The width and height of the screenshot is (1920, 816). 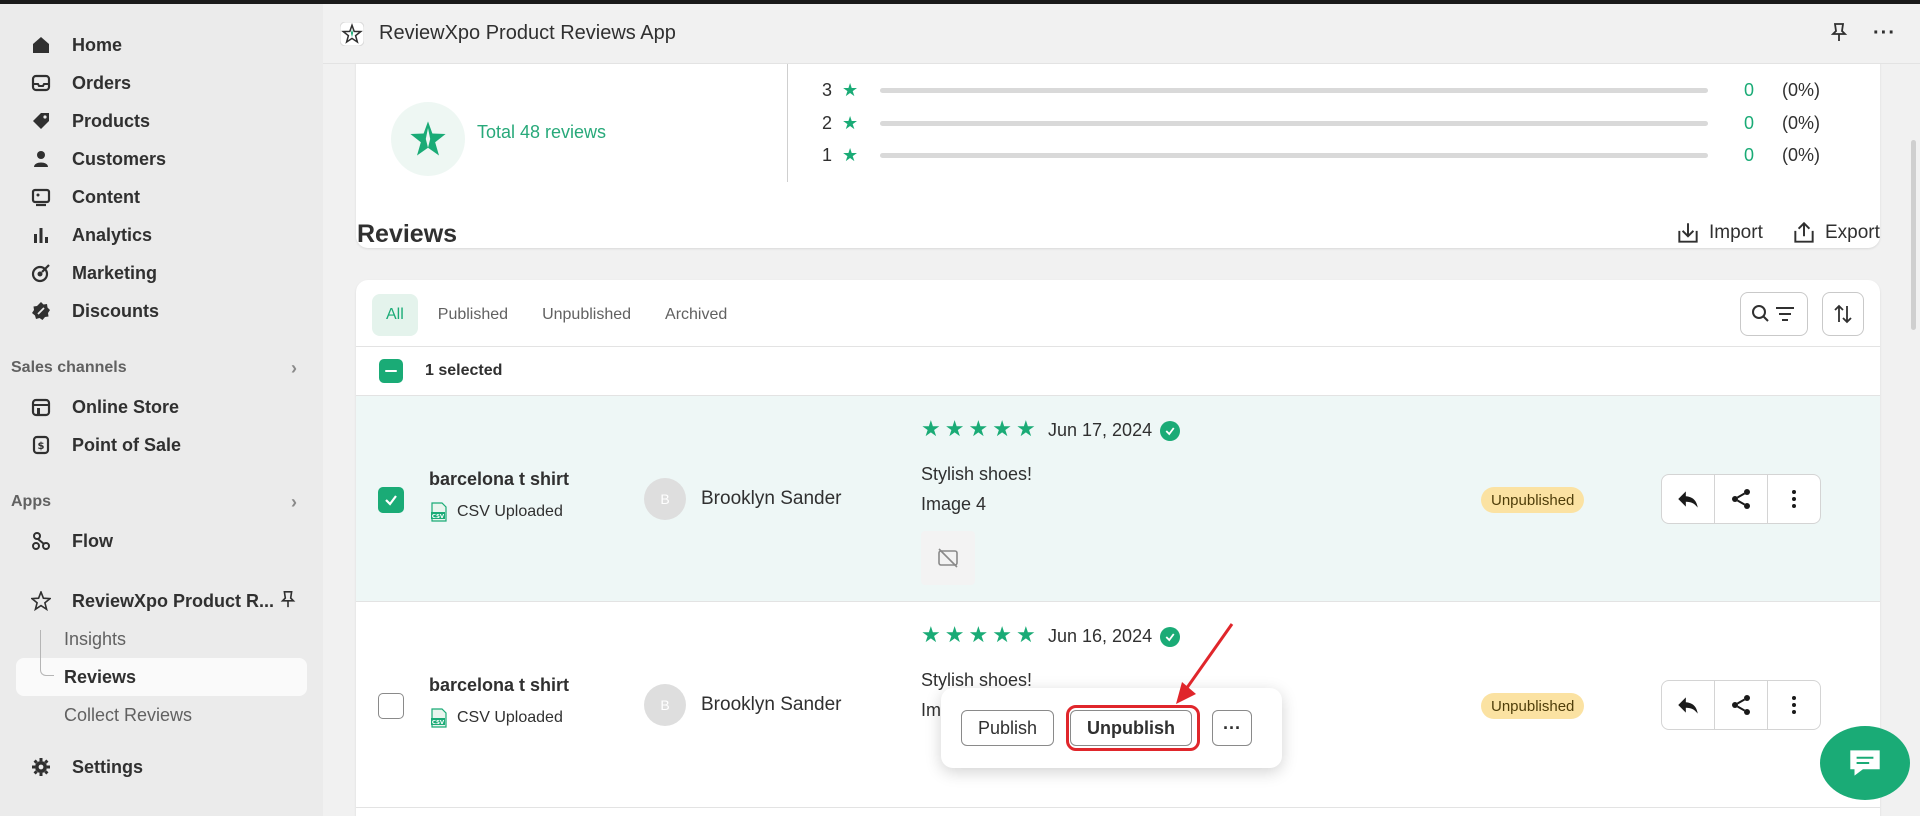 What do you see at coordinates (161, 121) in the screenshot?
I see `sidebar-item-products: Products` at bounding box center [161, 121].